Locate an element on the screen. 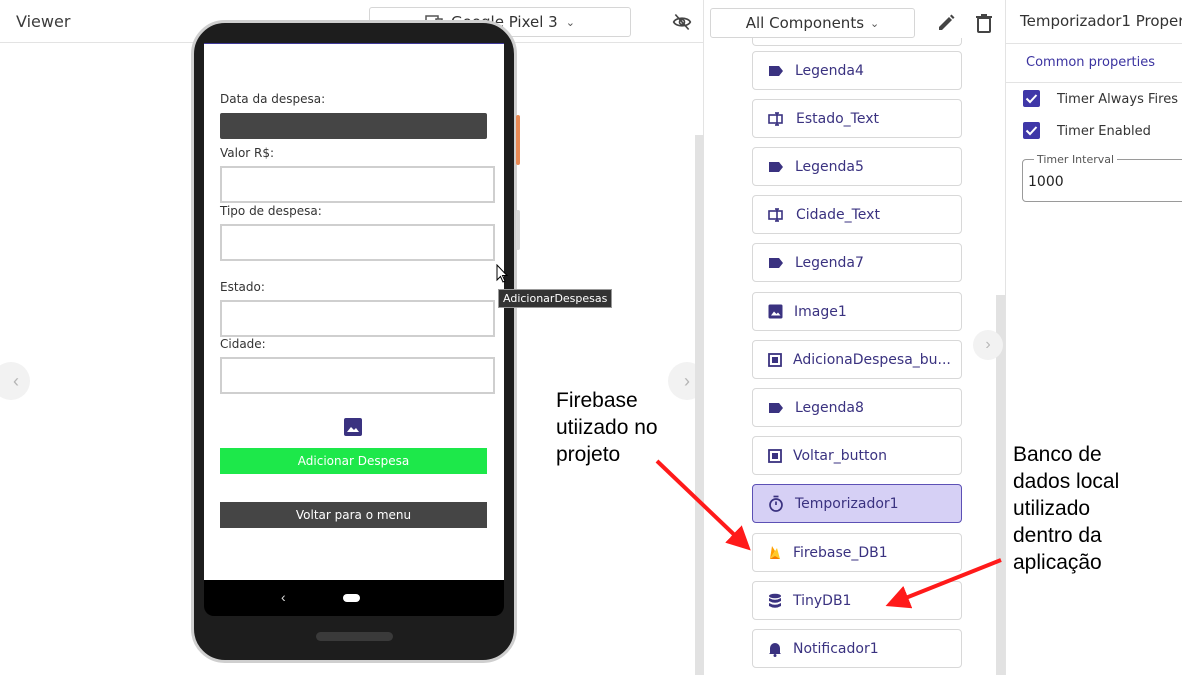 This screenshot has width=1182, height=675. bell-icon is located at coordinates (775, 649).